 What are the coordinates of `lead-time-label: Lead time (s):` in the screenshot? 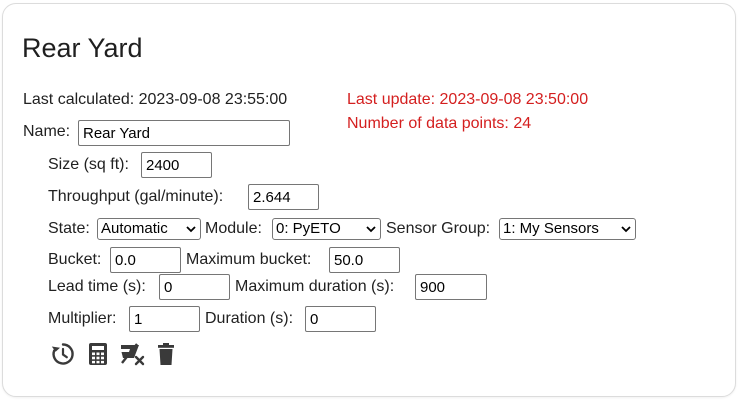 It's located at (97, 286).